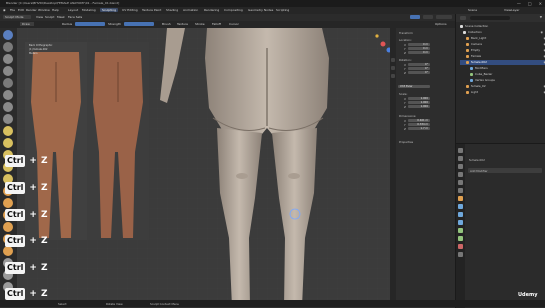 The height and width of the screenshot is (308, 545). Describe the element at coordinates (502, 44) in the screenshot. I see `outliner-row: Camera ◉` at that location.